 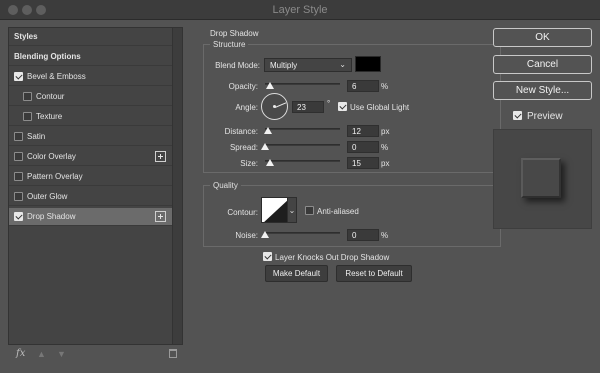 What do you see at coordinates (41, 354) in the screenshot?
I see `move-up-icon: ▲` at bounding box center [41, 354].